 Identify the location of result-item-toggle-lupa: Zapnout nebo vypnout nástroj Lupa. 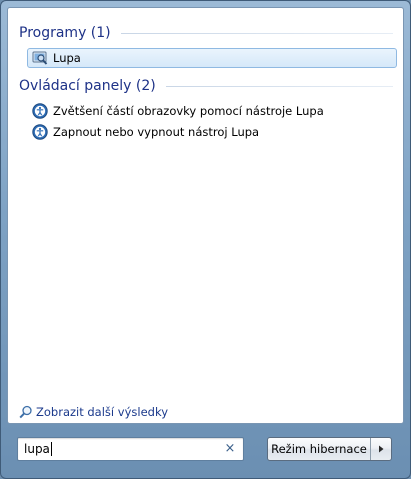
(212, 132).